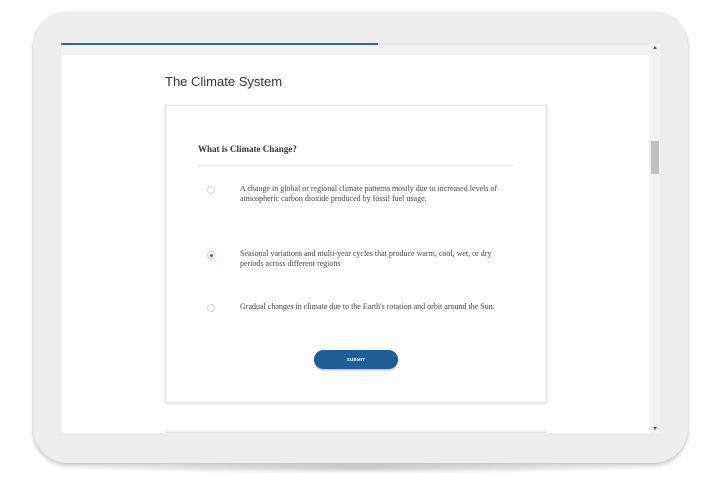  I want to click on scroll-down-arrow-icon, so click(655, 428).